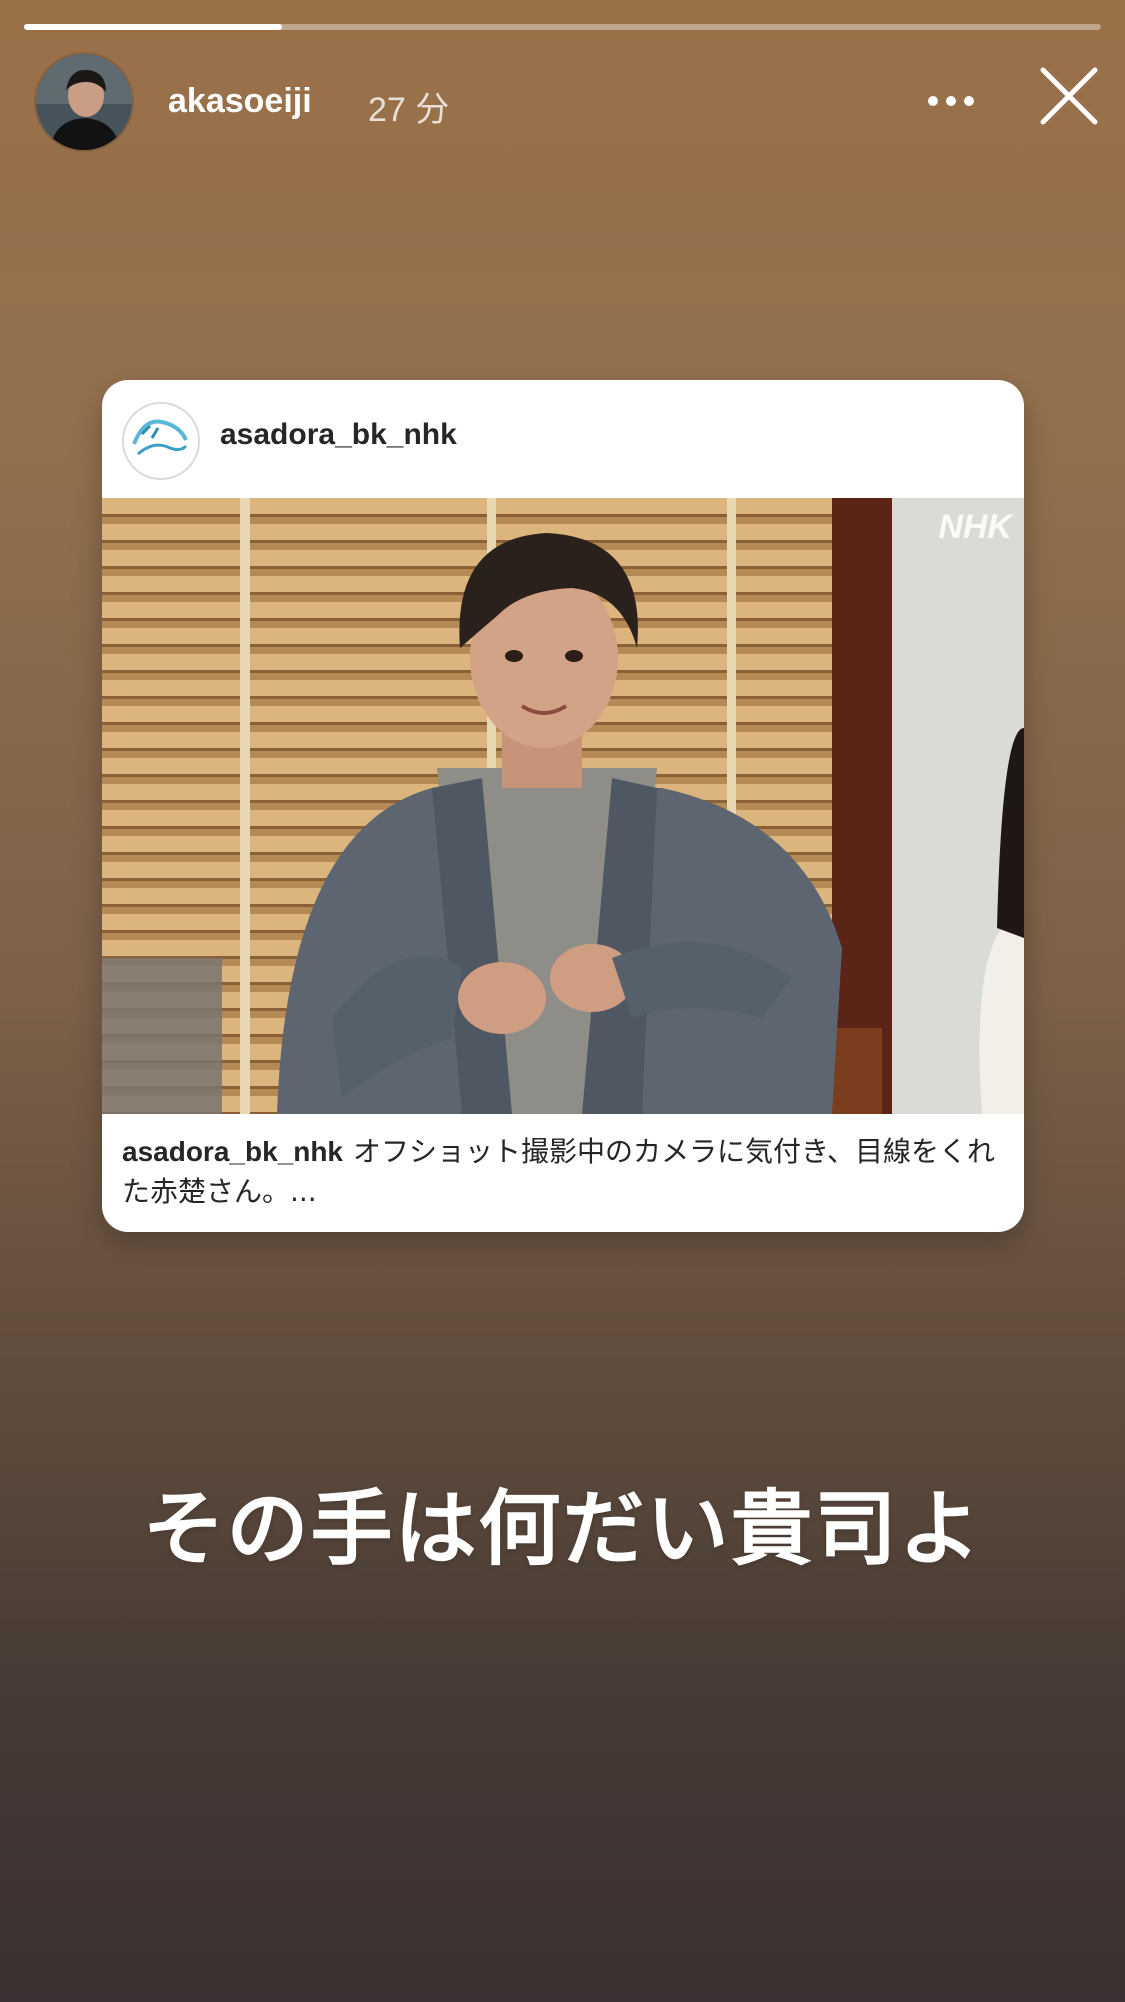  Describe the element at coordinates (563, 439) in the screenshot. I see `shared-post-header: asadora_bk_nhk` at that location.